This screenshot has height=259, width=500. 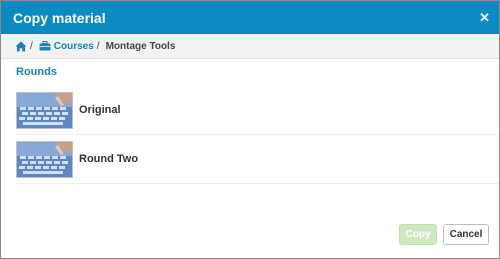 I want to click on close-icon: ✕, so click(x=484, y=17).